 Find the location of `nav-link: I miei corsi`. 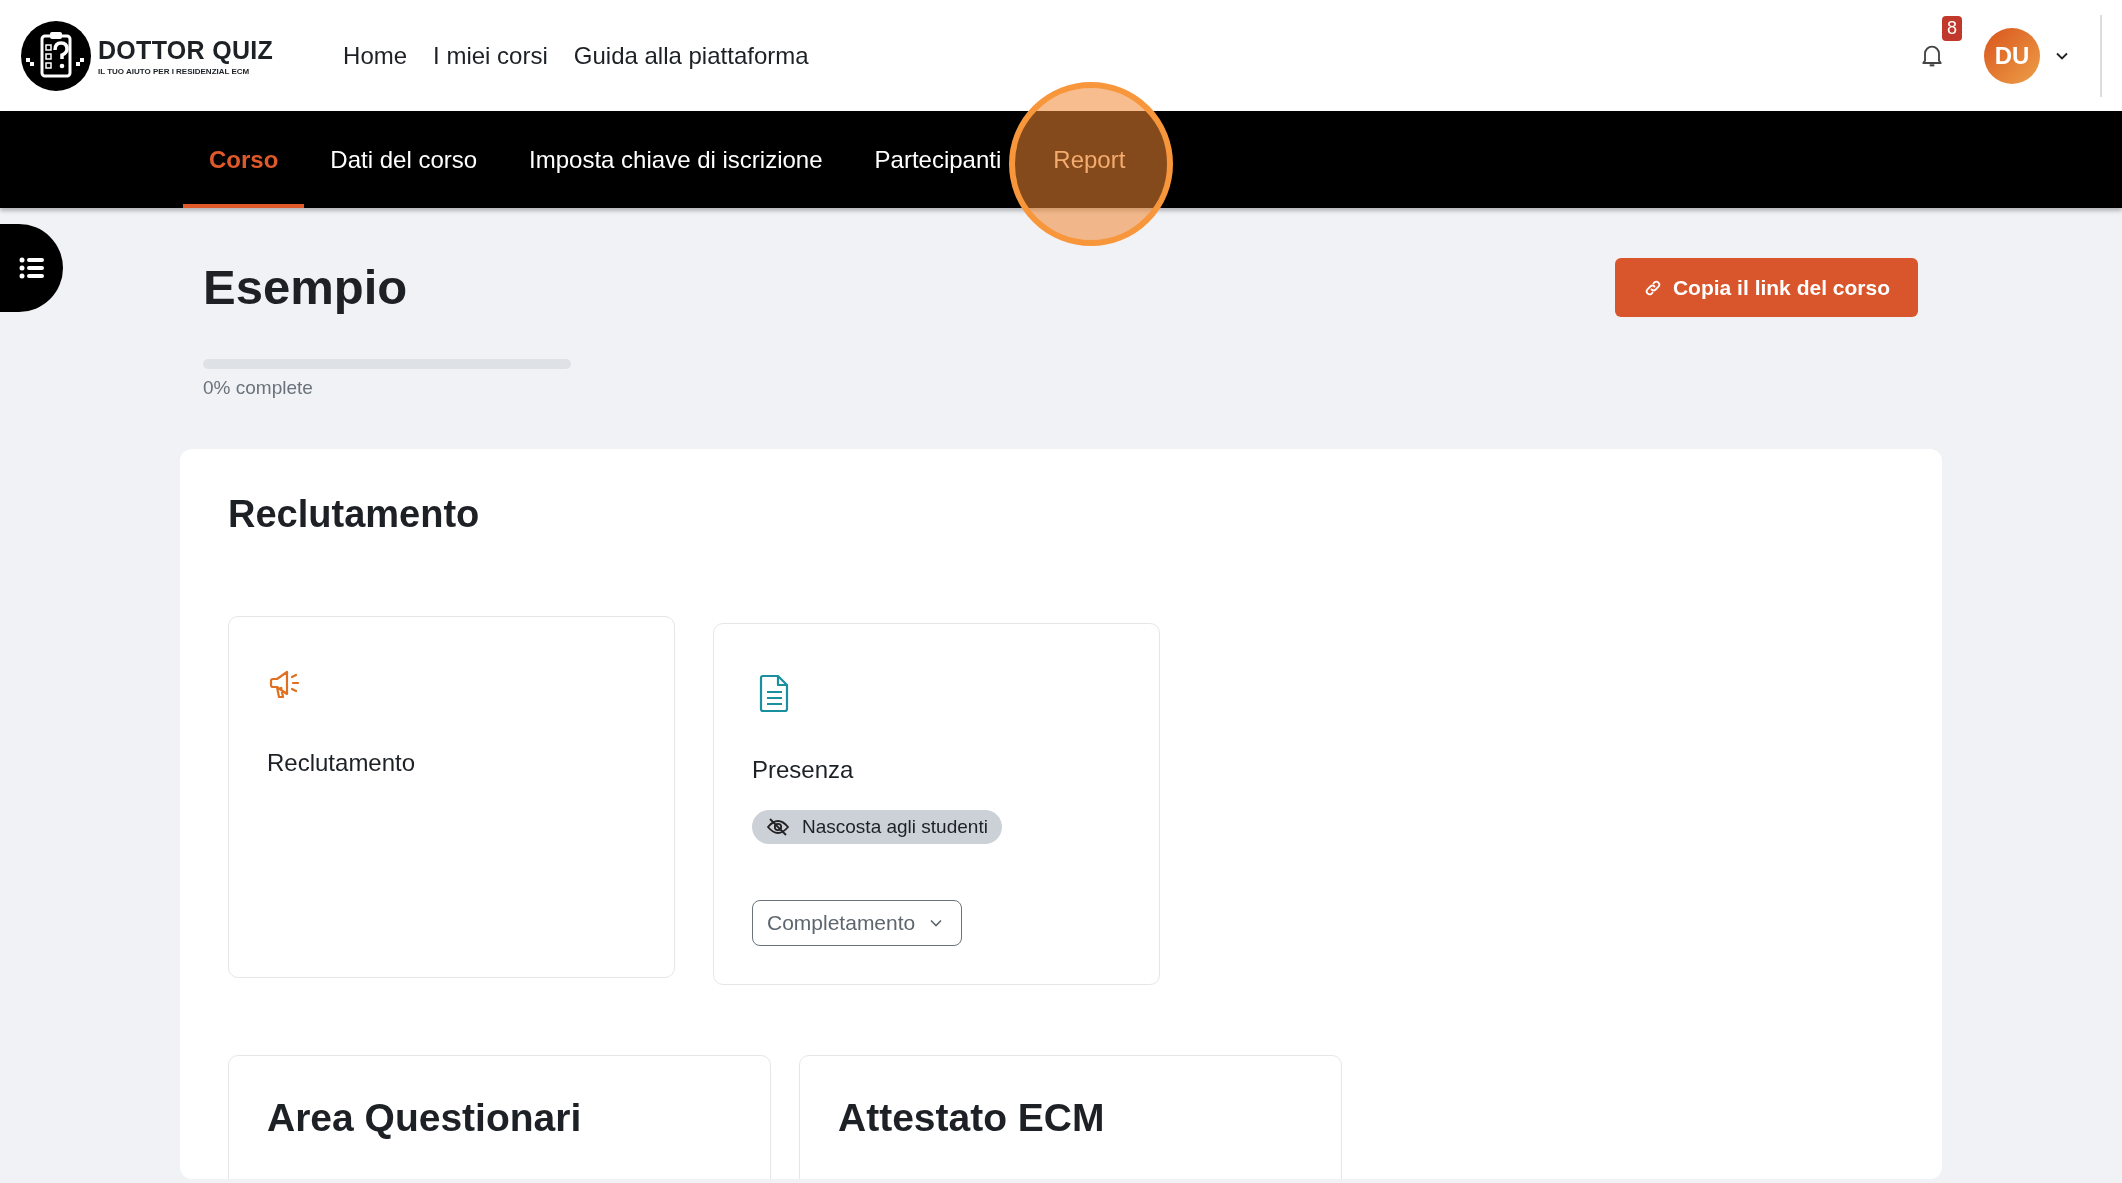

nav-link: I miei corsi is located at coordinates (490, 55).